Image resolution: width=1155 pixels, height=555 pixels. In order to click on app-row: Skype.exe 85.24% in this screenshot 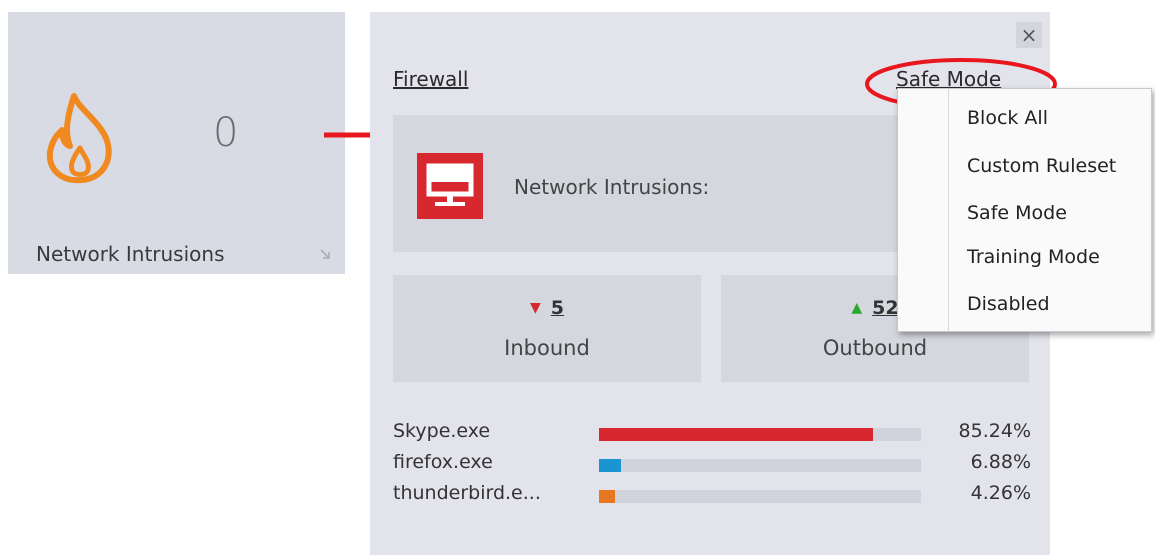, I will do `click(713, 435)`.